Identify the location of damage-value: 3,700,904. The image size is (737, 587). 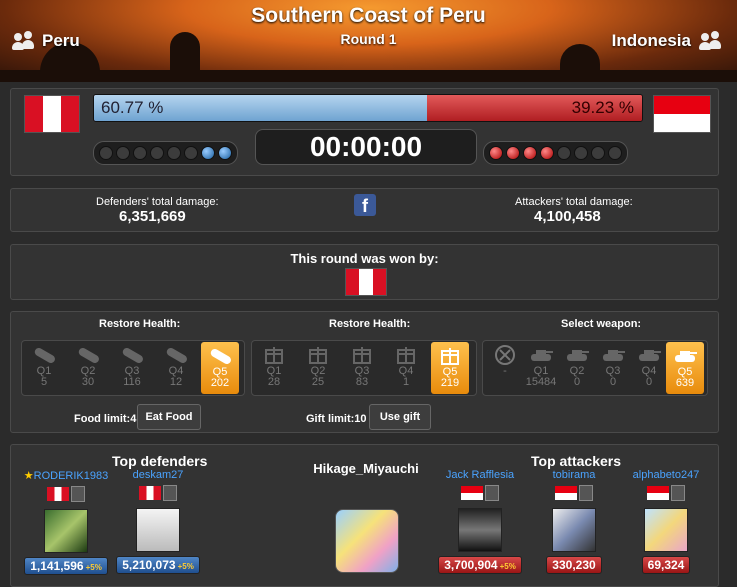
(471, 565).